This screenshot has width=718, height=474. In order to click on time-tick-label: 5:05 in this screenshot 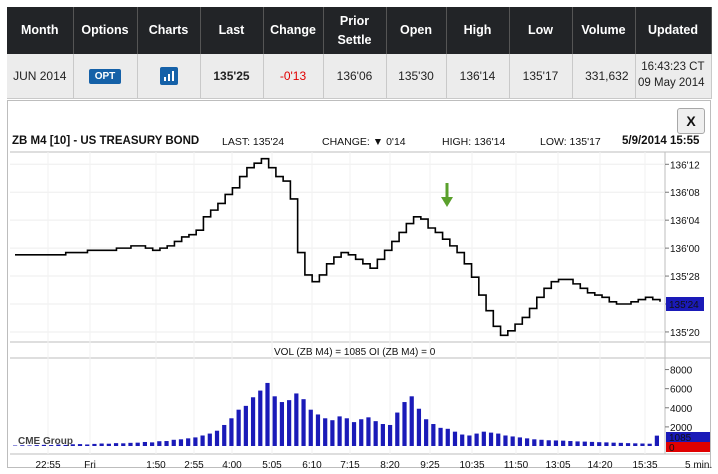, I will do `click(272, 465)`.